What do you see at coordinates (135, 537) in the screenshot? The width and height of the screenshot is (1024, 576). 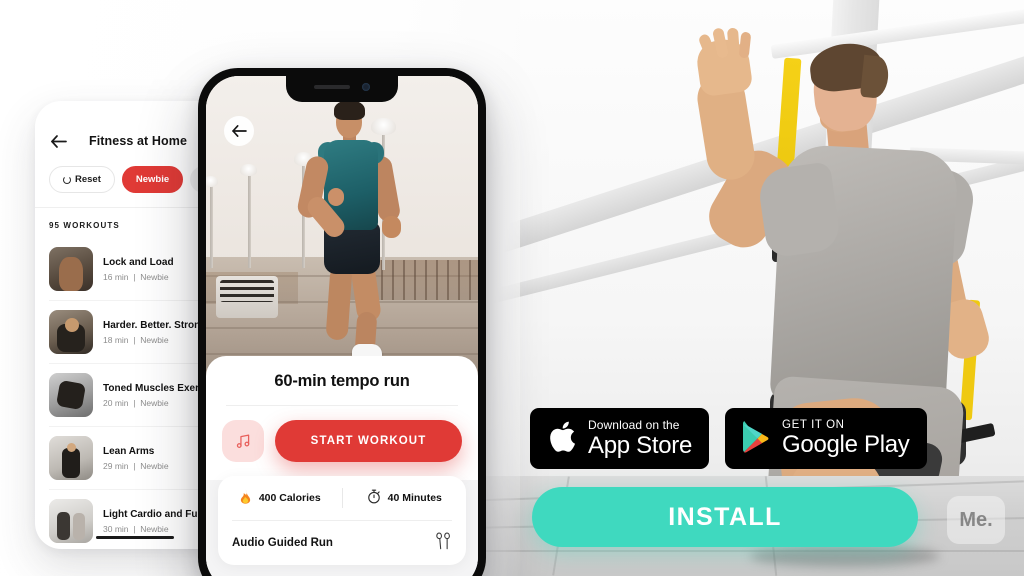 I see `home-indicator` at bounding box center [135, 537].